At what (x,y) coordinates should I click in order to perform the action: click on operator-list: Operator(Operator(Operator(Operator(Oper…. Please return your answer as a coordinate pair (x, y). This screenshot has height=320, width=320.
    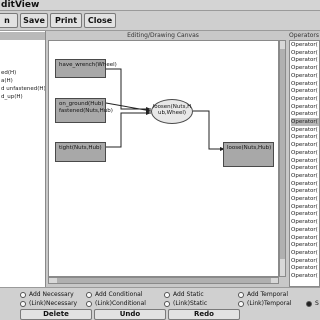
    Looking at the image, I should click on (304, 163).